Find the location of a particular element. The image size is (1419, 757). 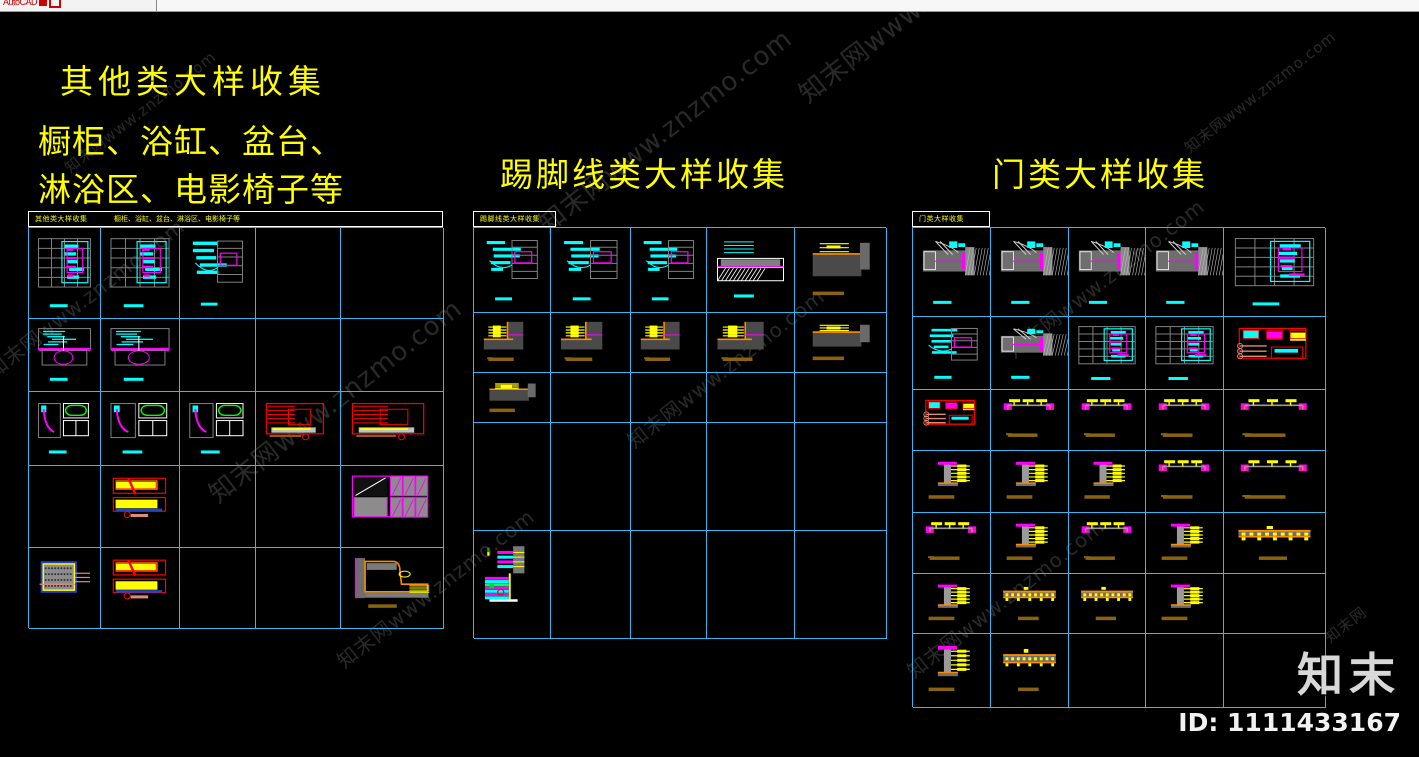

red-square-outline-icon is located at coordinates (55, 4).